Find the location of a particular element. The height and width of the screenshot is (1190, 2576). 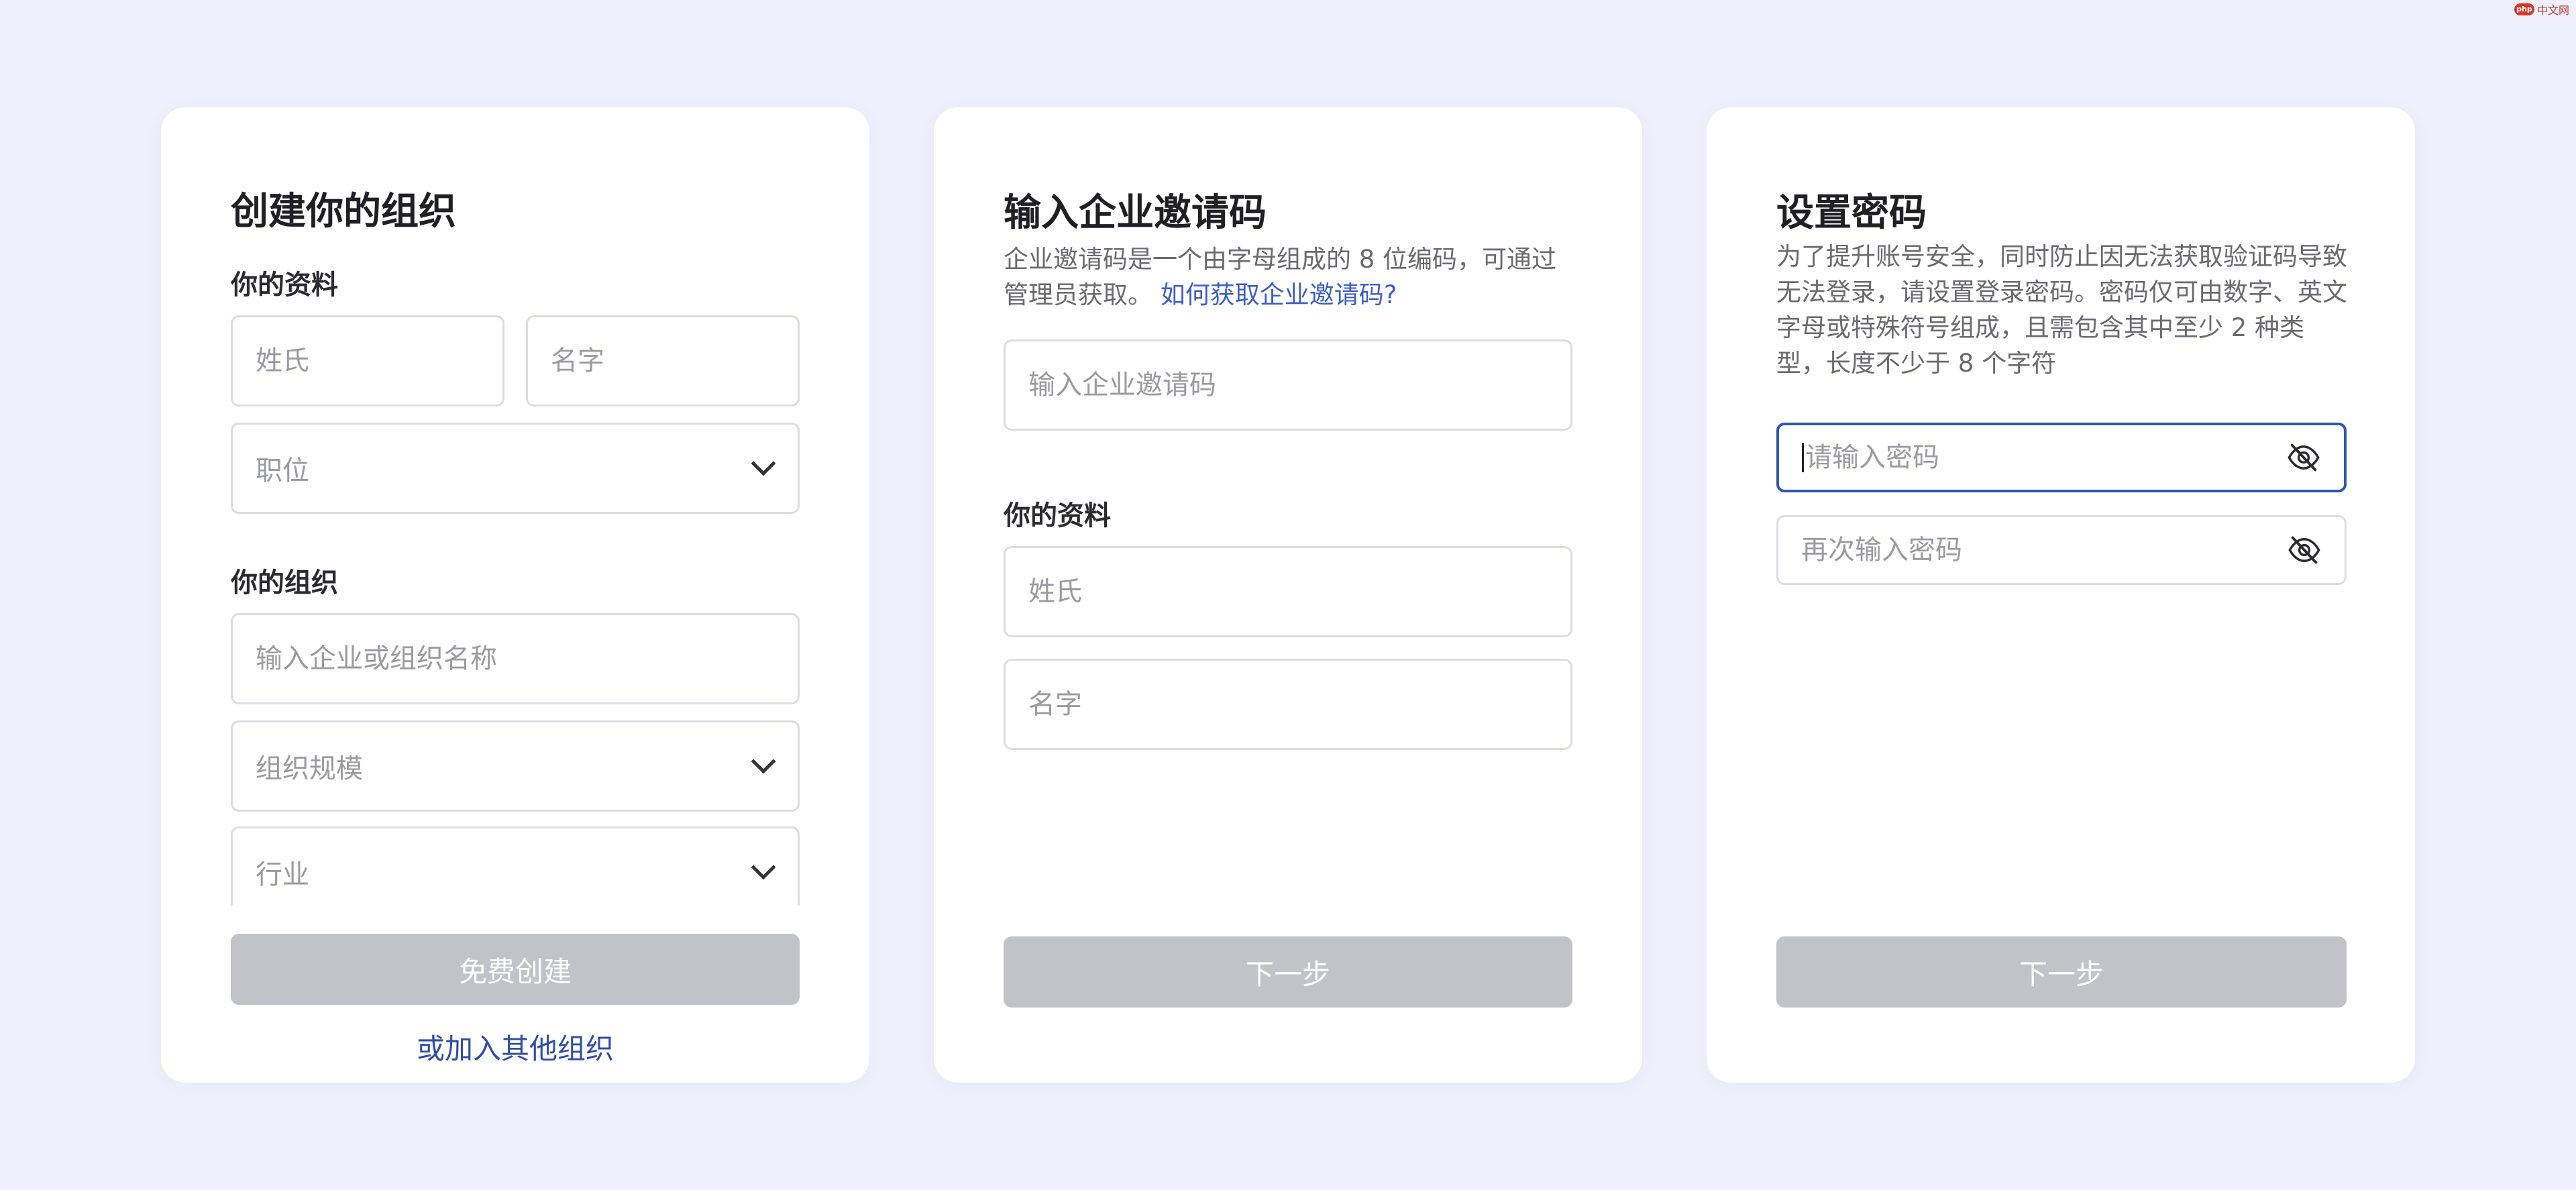

invite-code-title: 输入企业邀请码 is located at coordinates (1135, 213).